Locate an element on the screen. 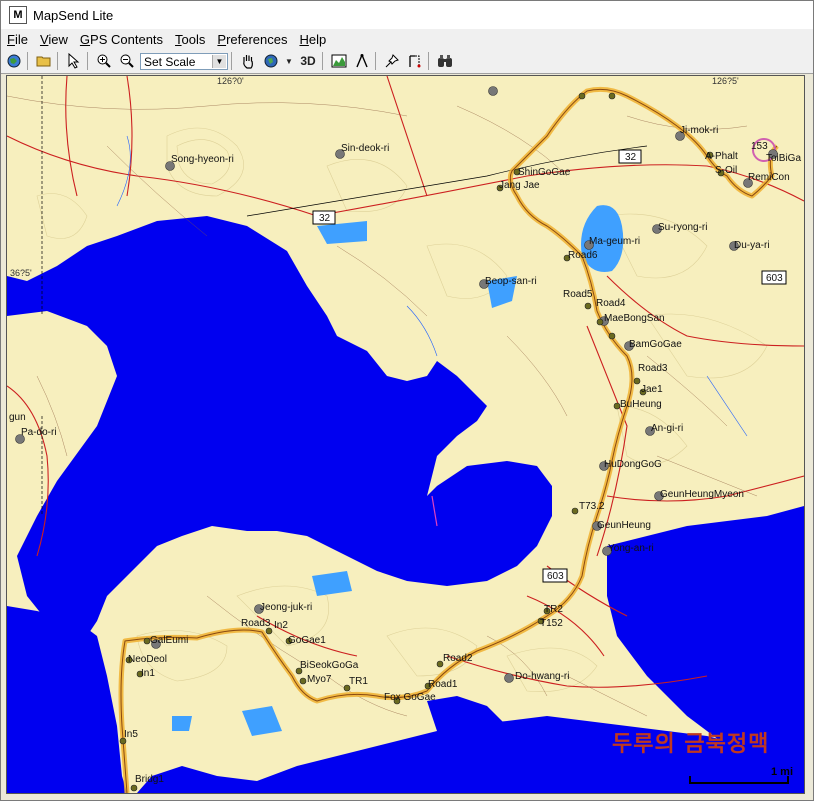  place-label: Du-ya-ri is located at coordinates (752, 245).